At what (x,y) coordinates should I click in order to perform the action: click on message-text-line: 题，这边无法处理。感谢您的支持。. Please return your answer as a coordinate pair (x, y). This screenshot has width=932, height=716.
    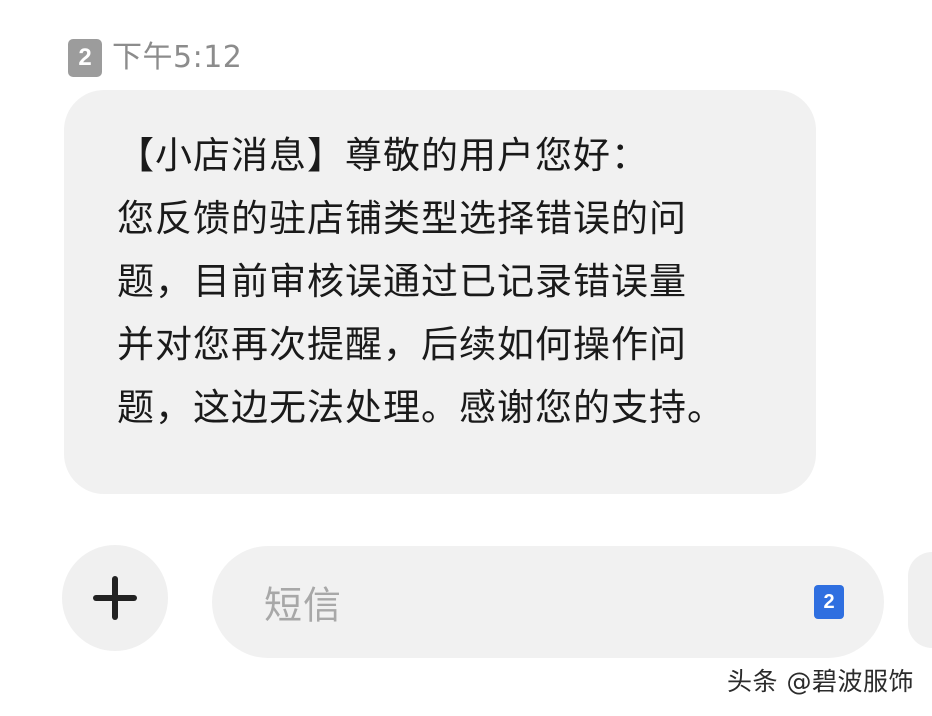
    Looking at the image, I should click on (421, 407).